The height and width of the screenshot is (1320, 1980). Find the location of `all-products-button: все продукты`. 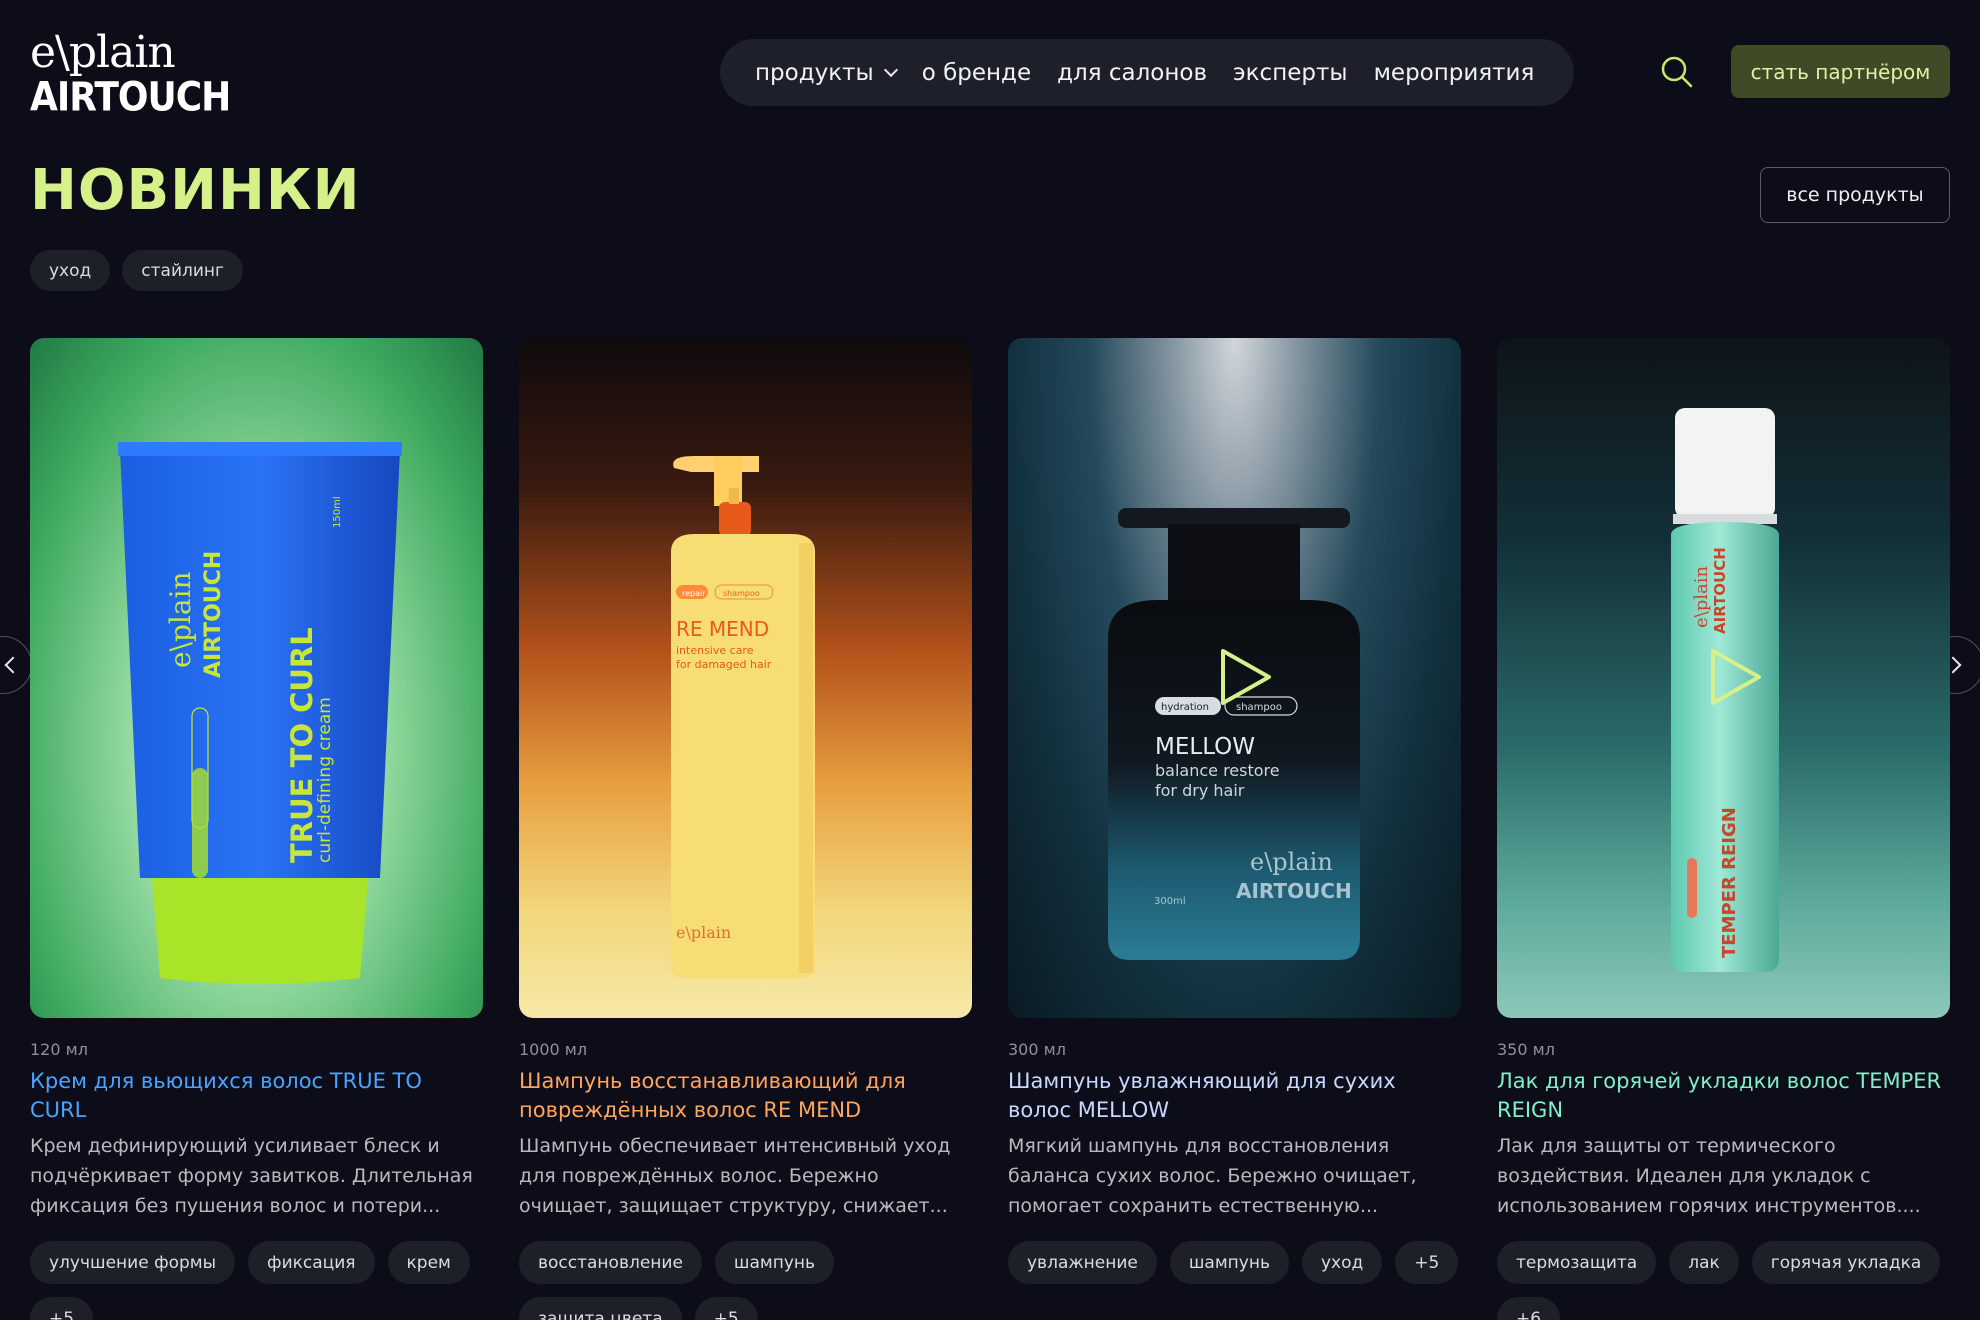

all-products-button: все продукты is located at coordinates (1855, 195).